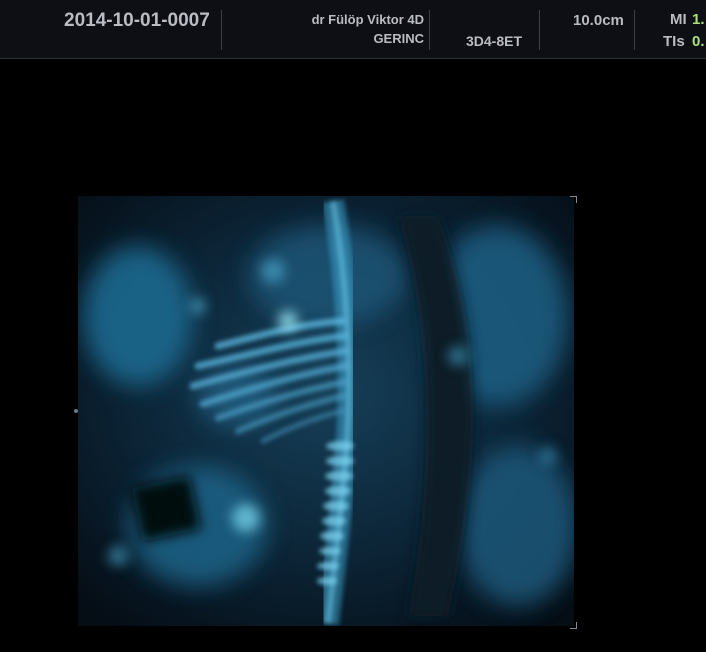 This screenshot has height=652, width=706. I want to click on frame-edge-marker, so click(76, 411).